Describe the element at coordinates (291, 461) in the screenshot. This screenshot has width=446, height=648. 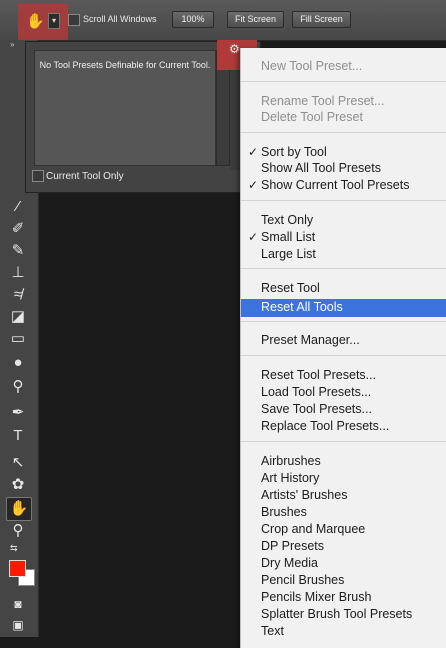
I see `menu-item-library: Airbrushes` at that location.